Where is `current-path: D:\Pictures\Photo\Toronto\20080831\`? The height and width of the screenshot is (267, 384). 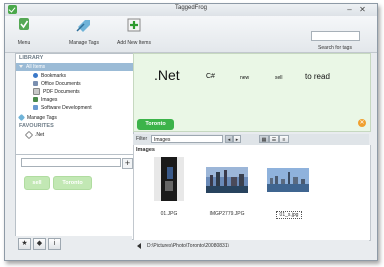 current-path: D:\Pictures\Photo\Toronto\20080831\ is located at coordinates (188, 246).